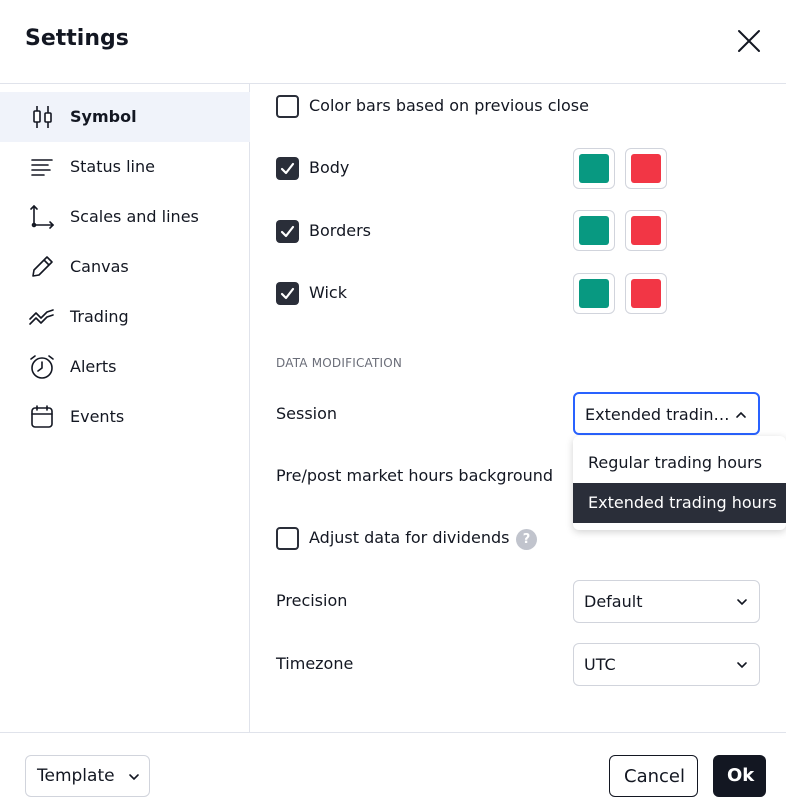  What do you see at coordinates (312, 600) in the screenshot?
I see `precision-label: Precision` at bounding box center [312, 600].